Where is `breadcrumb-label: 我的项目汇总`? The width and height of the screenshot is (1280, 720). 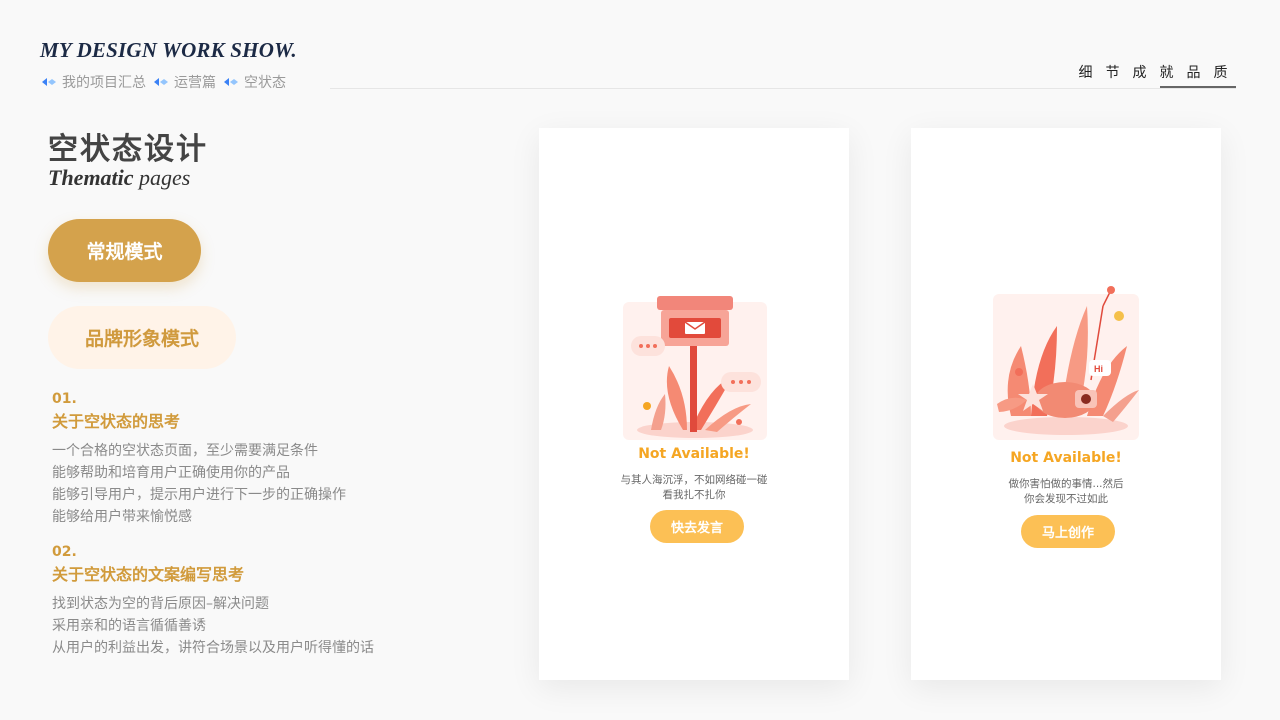
breadcrumb-label: 我的项目汇总 is located at coordinates (104, 83).